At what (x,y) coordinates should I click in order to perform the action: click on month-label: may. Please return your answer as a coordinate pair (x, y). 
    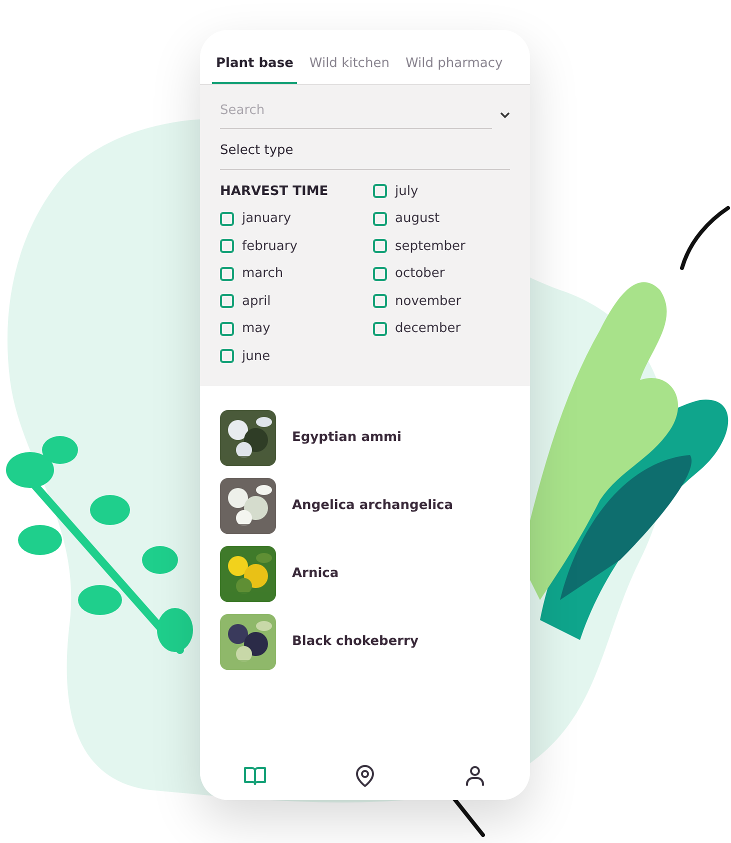
    Looking at the image, I should click on (256, 329).